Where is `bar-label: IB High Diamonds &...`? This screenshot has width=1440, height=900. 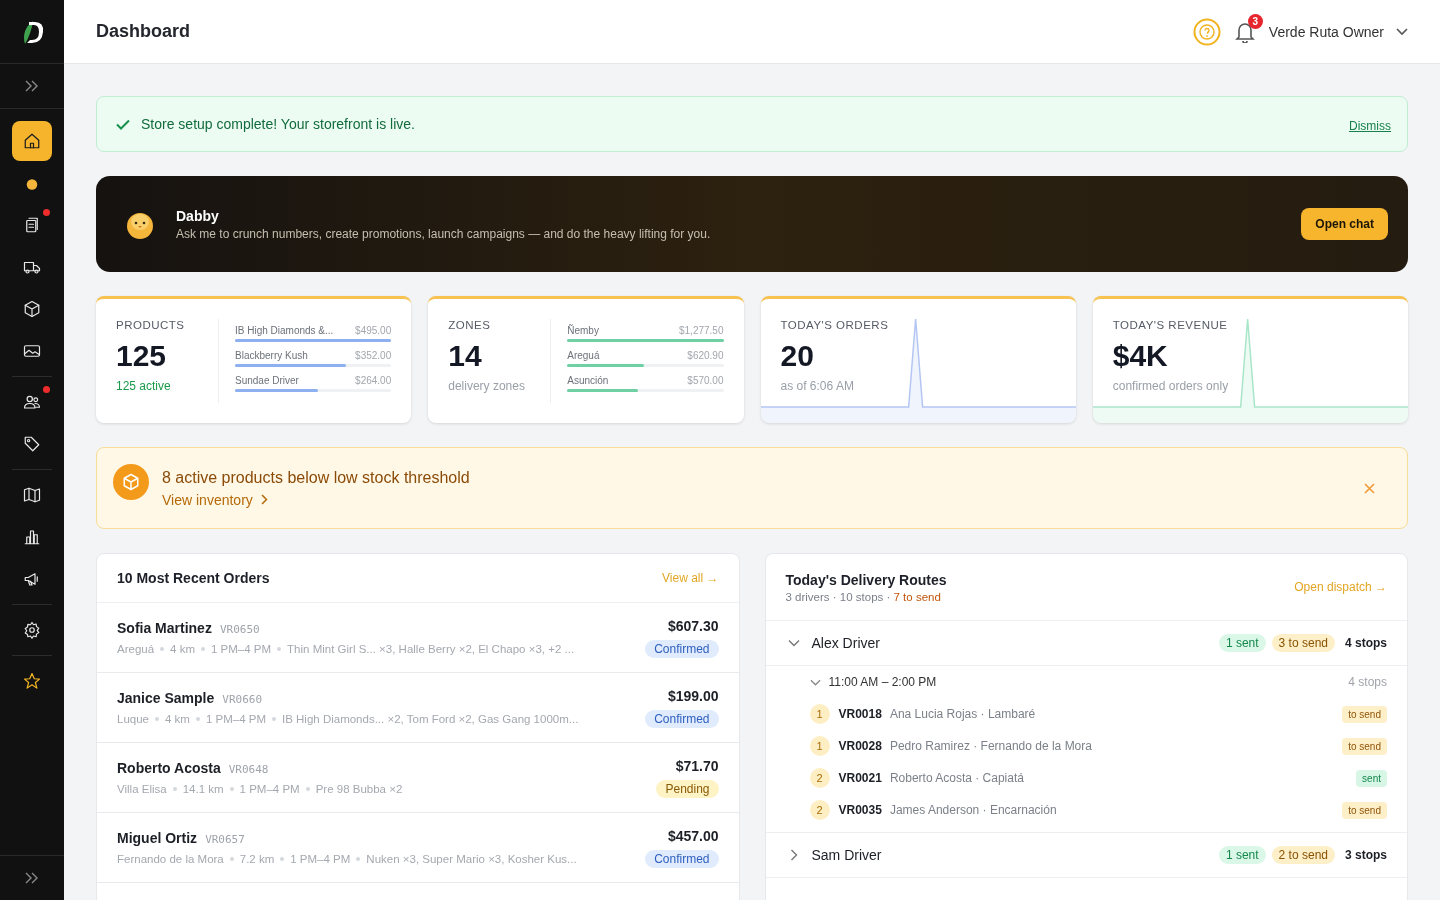 bar-label: IB High Diamonds &... is located at coordinates (284, 330).